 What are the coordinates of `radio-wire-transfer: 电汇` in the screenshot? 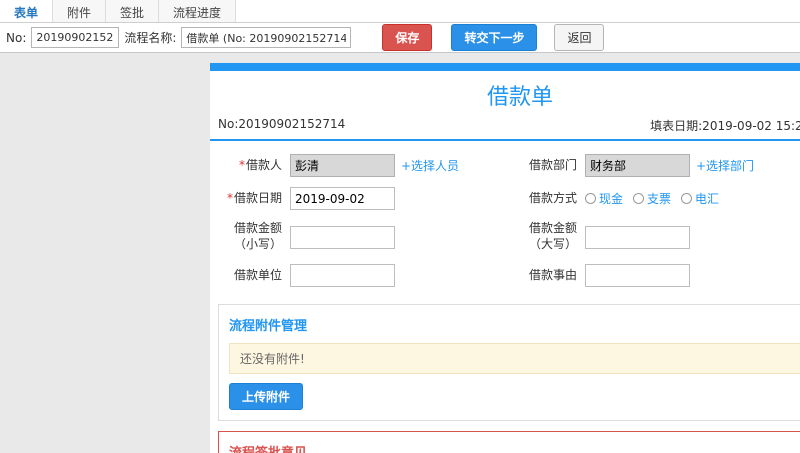 It's located at (700, 198).